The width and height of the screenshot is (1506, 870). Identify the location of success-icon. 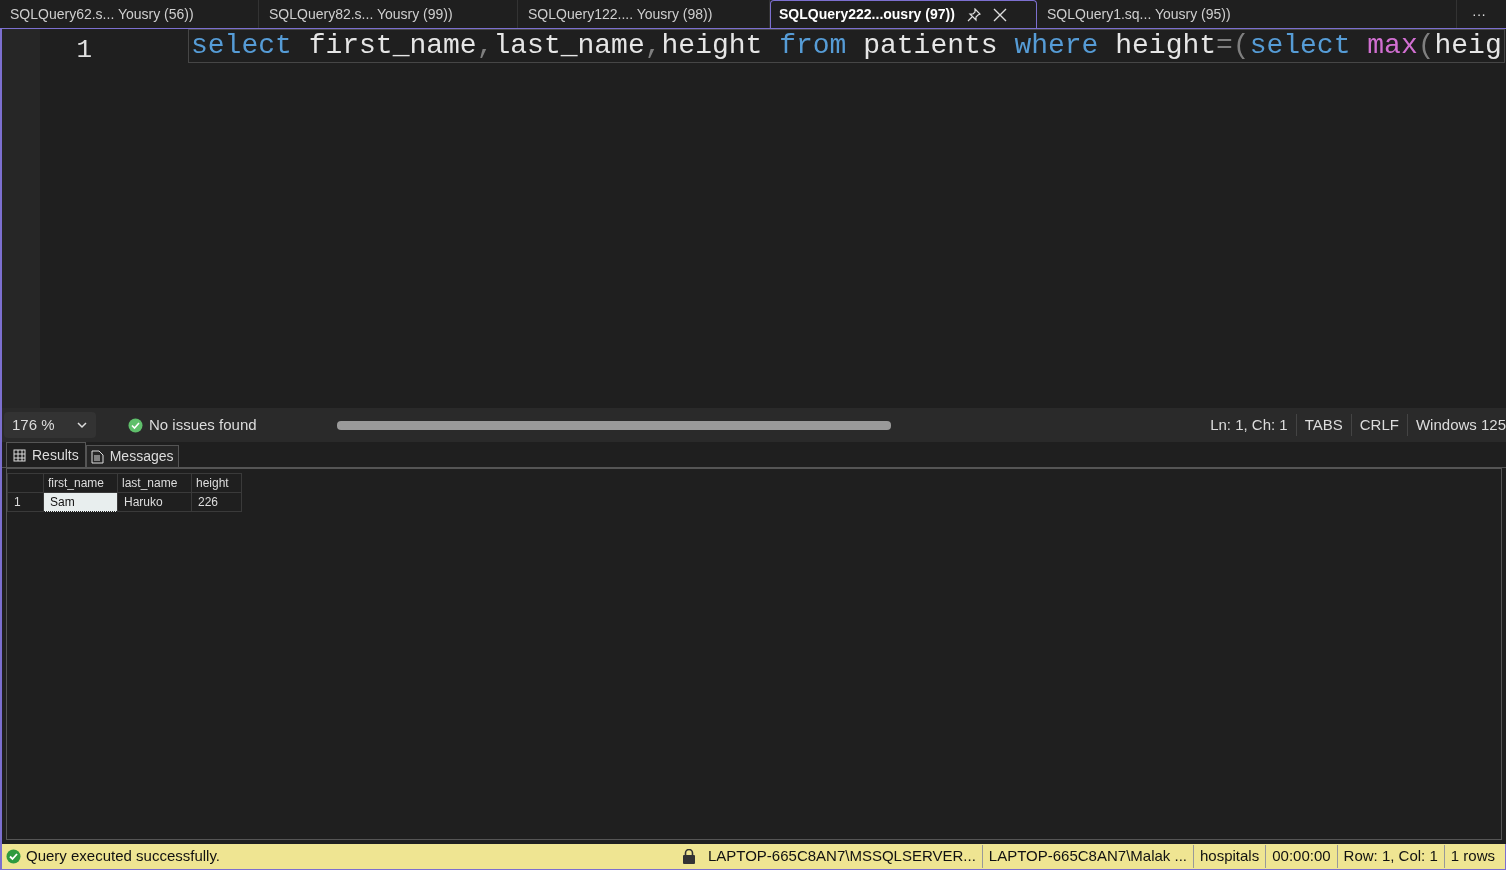
(13, 856).